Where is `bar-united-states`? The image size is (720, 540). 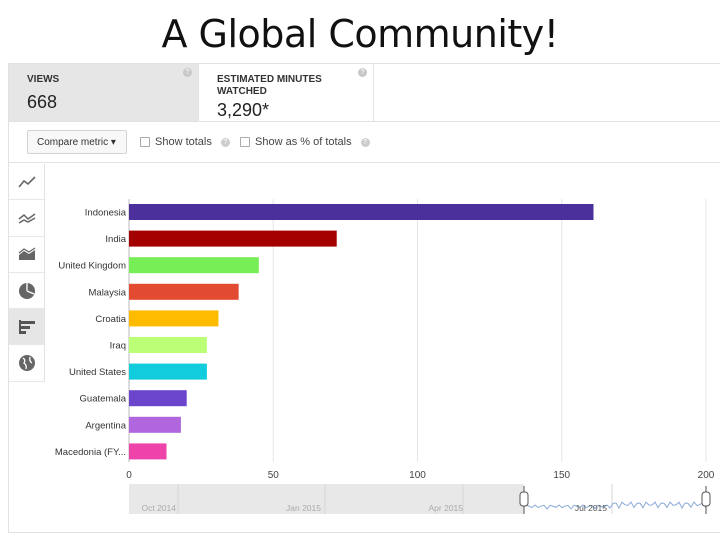 bar-united-states is located at coordinates (168, 371).